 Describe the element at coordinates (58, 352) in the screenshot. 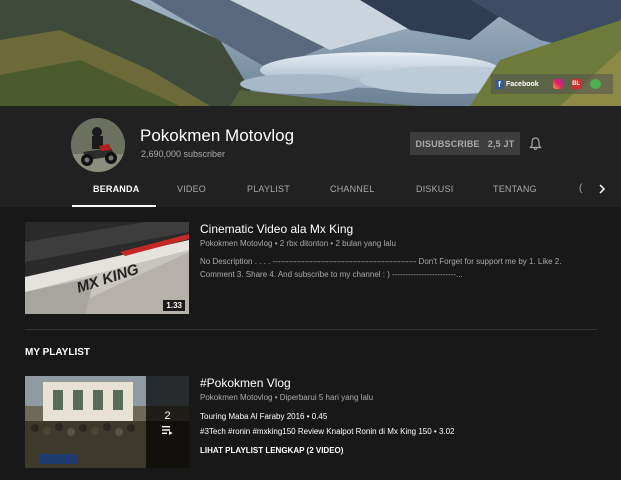

I see `section-title: MY PLAYLIST` at that location.